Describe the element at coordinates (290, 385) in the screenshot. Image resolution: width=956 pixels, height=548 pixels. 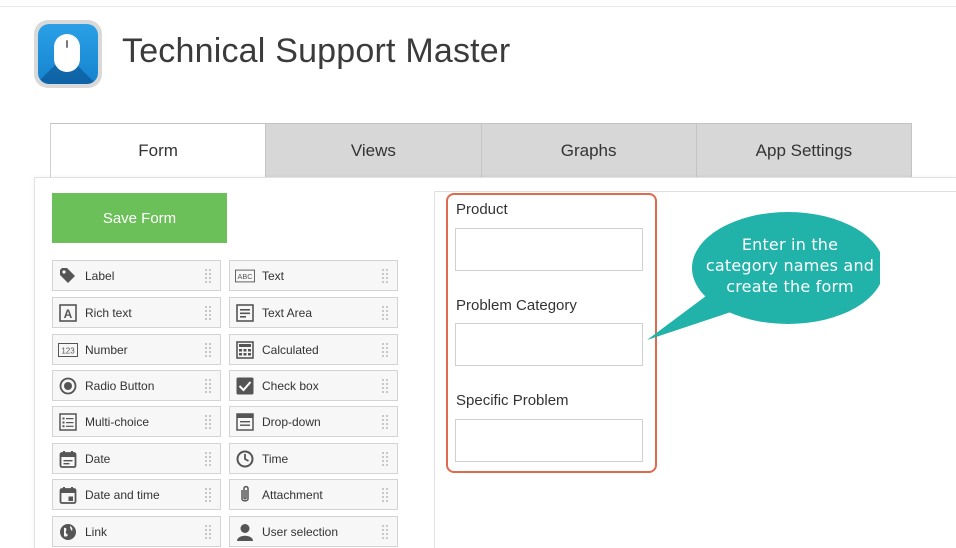
I see `palette-item-label-text: Check box` at that location.